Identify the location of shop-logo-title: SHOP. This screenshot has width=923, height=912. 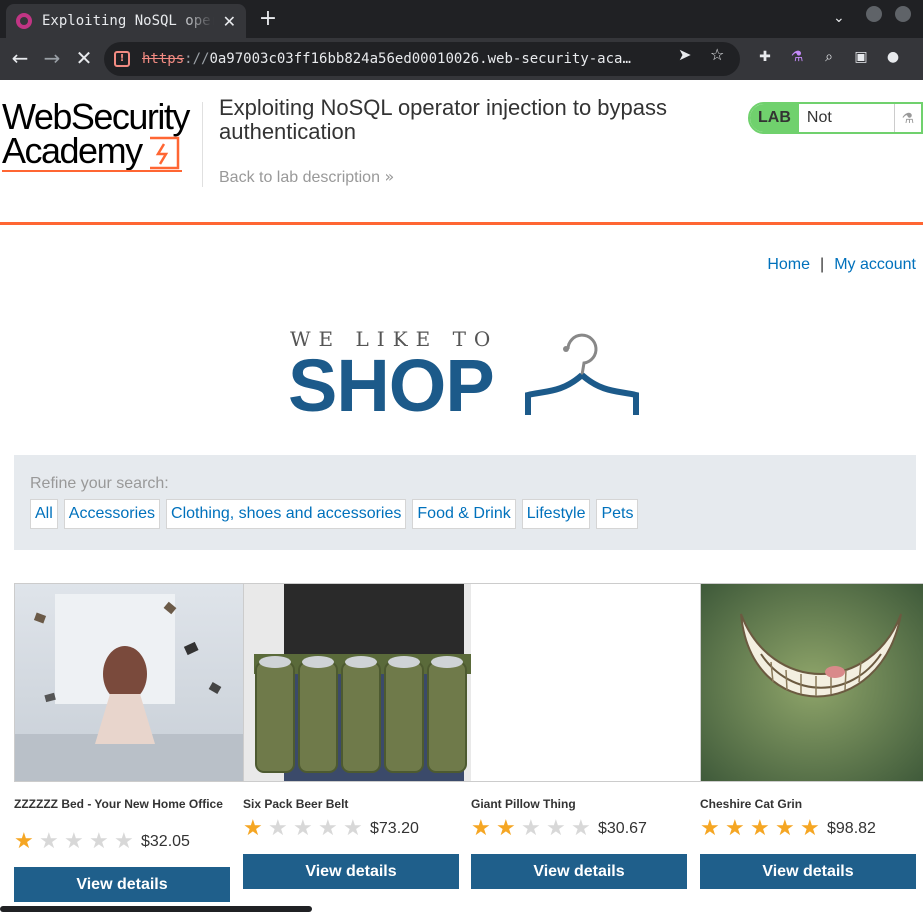
(391, 385).